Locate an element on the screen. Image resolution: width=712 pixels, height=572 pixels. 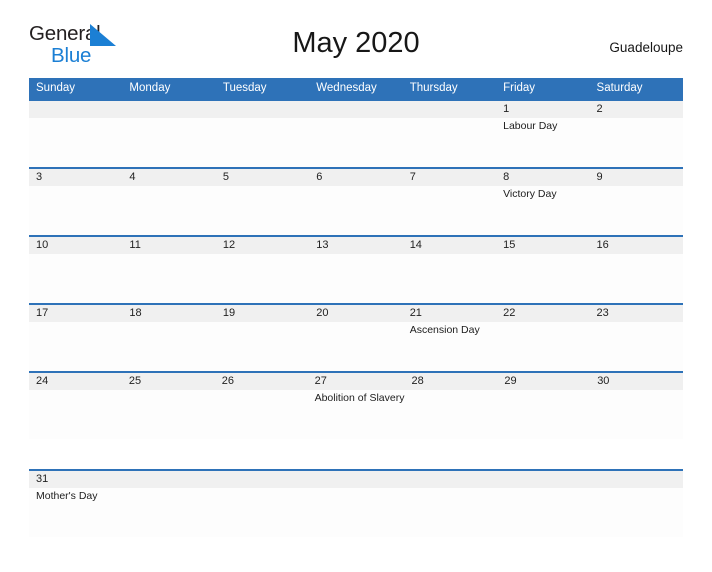
day-number: 6 is located at coordinates (319, 177).